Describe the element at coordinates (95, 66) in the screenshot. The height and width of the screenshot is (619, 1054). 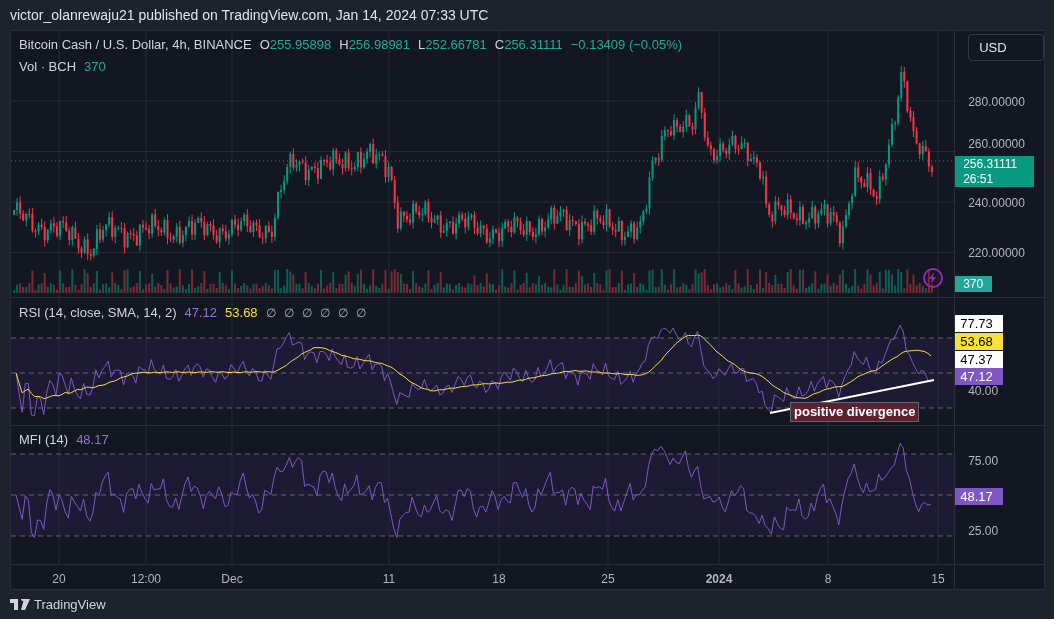
I see `volume-value: 370` at that location.